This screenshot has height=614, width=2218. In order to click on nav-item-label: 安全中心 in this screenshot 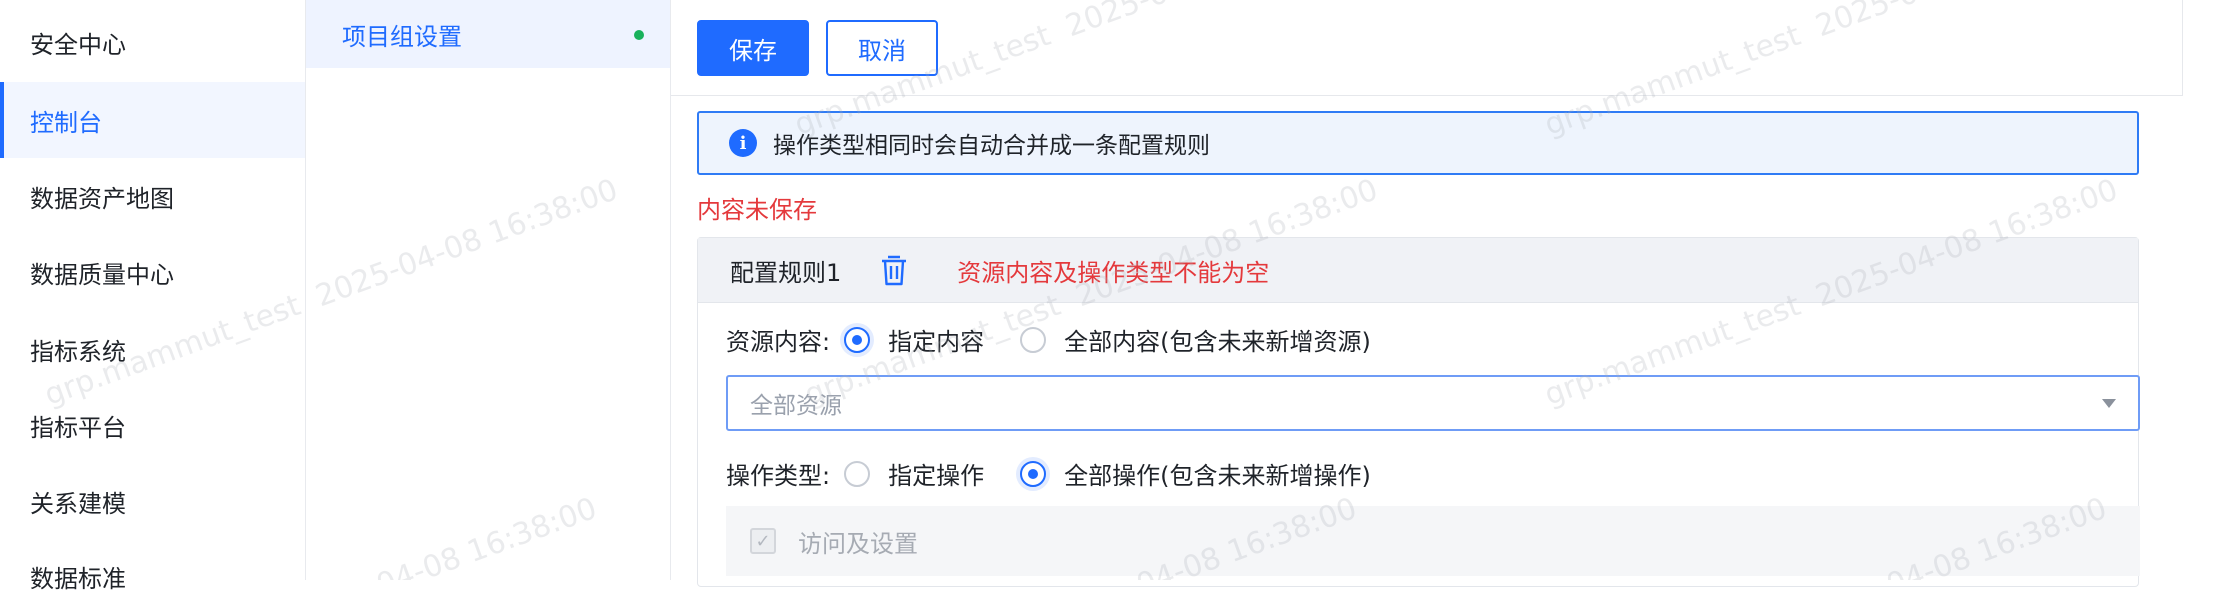, I will do `click(78, 44)`.